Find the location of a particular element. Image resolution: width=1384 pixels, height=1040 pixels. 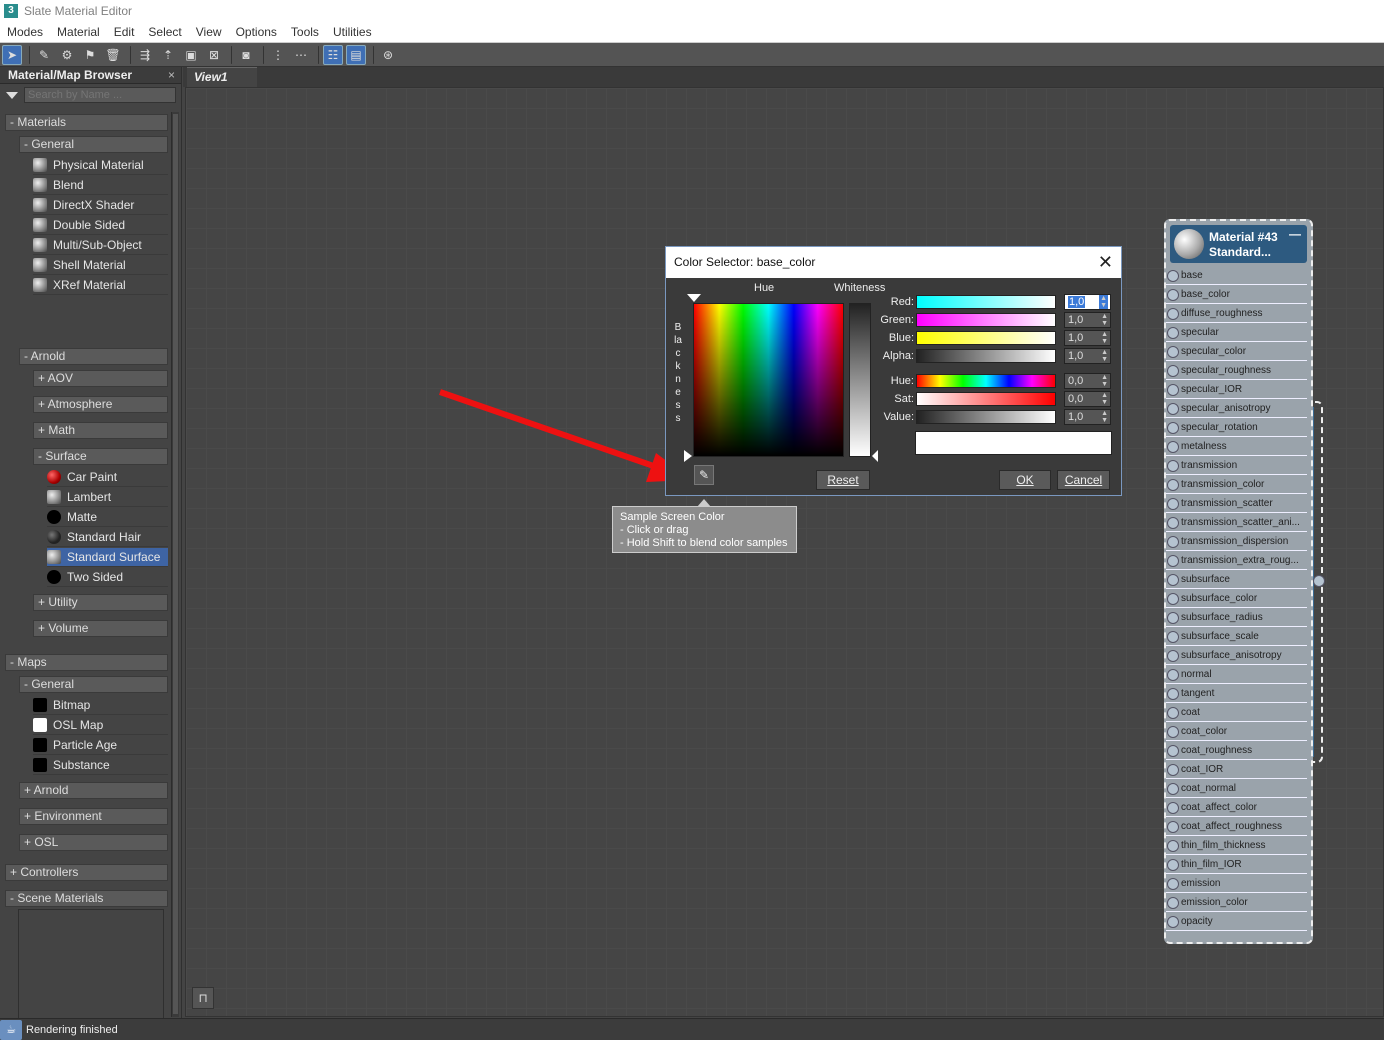

list-item: OSL Map is located at coordinates (100, 725).